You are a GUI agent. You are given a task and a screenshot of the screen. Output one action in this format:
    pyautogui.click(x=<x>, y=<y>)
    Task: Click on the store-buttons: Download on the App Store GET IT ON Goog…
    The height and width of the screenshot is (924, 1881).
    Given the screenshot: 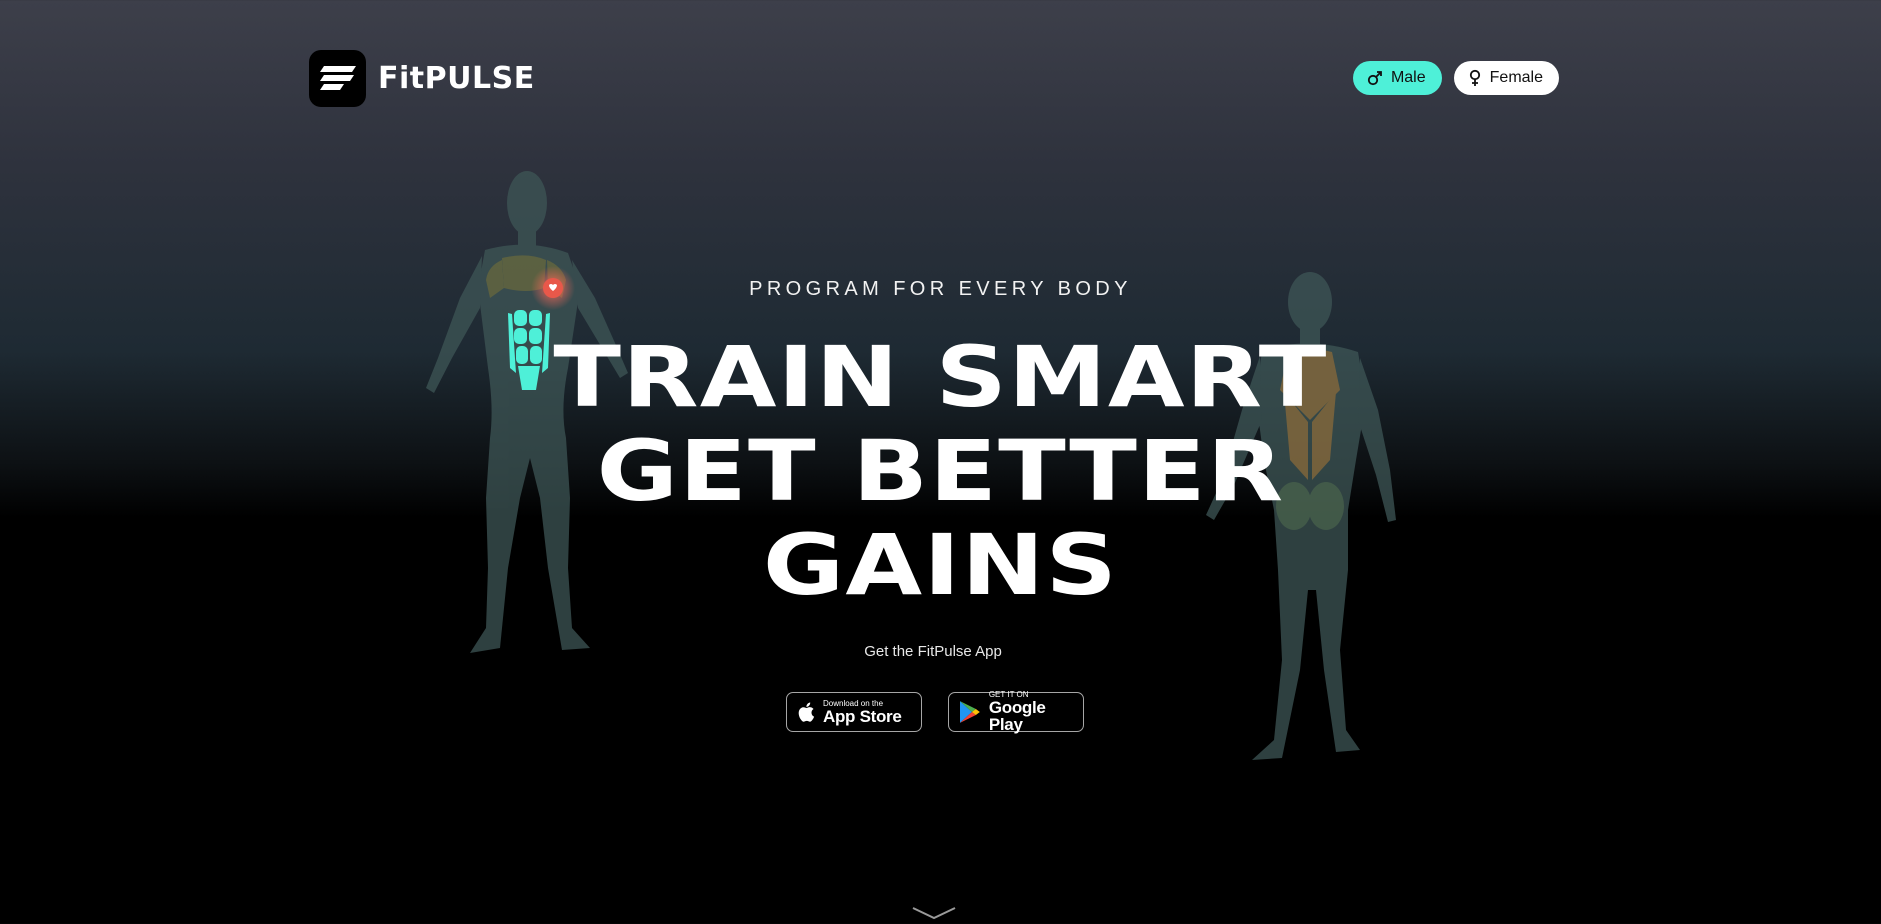 What is the action you would take?
    pyautogui.click(x=935, y=712)
    